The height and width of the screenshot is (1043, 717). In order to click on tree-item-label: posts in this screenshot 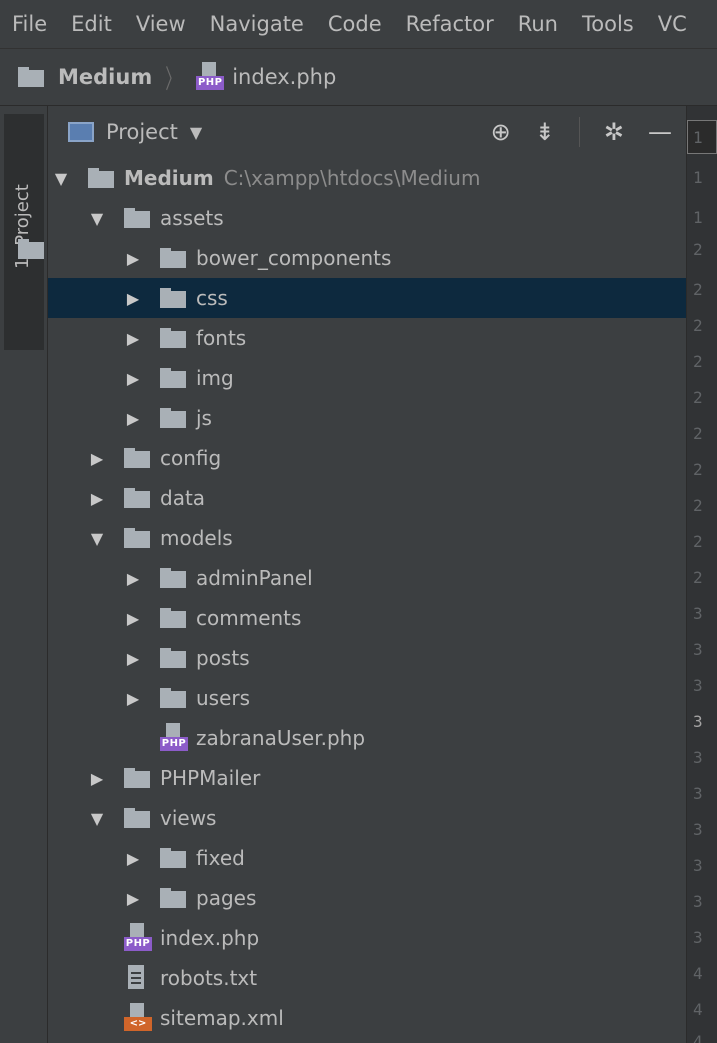, I will do `click(223, 658)`.